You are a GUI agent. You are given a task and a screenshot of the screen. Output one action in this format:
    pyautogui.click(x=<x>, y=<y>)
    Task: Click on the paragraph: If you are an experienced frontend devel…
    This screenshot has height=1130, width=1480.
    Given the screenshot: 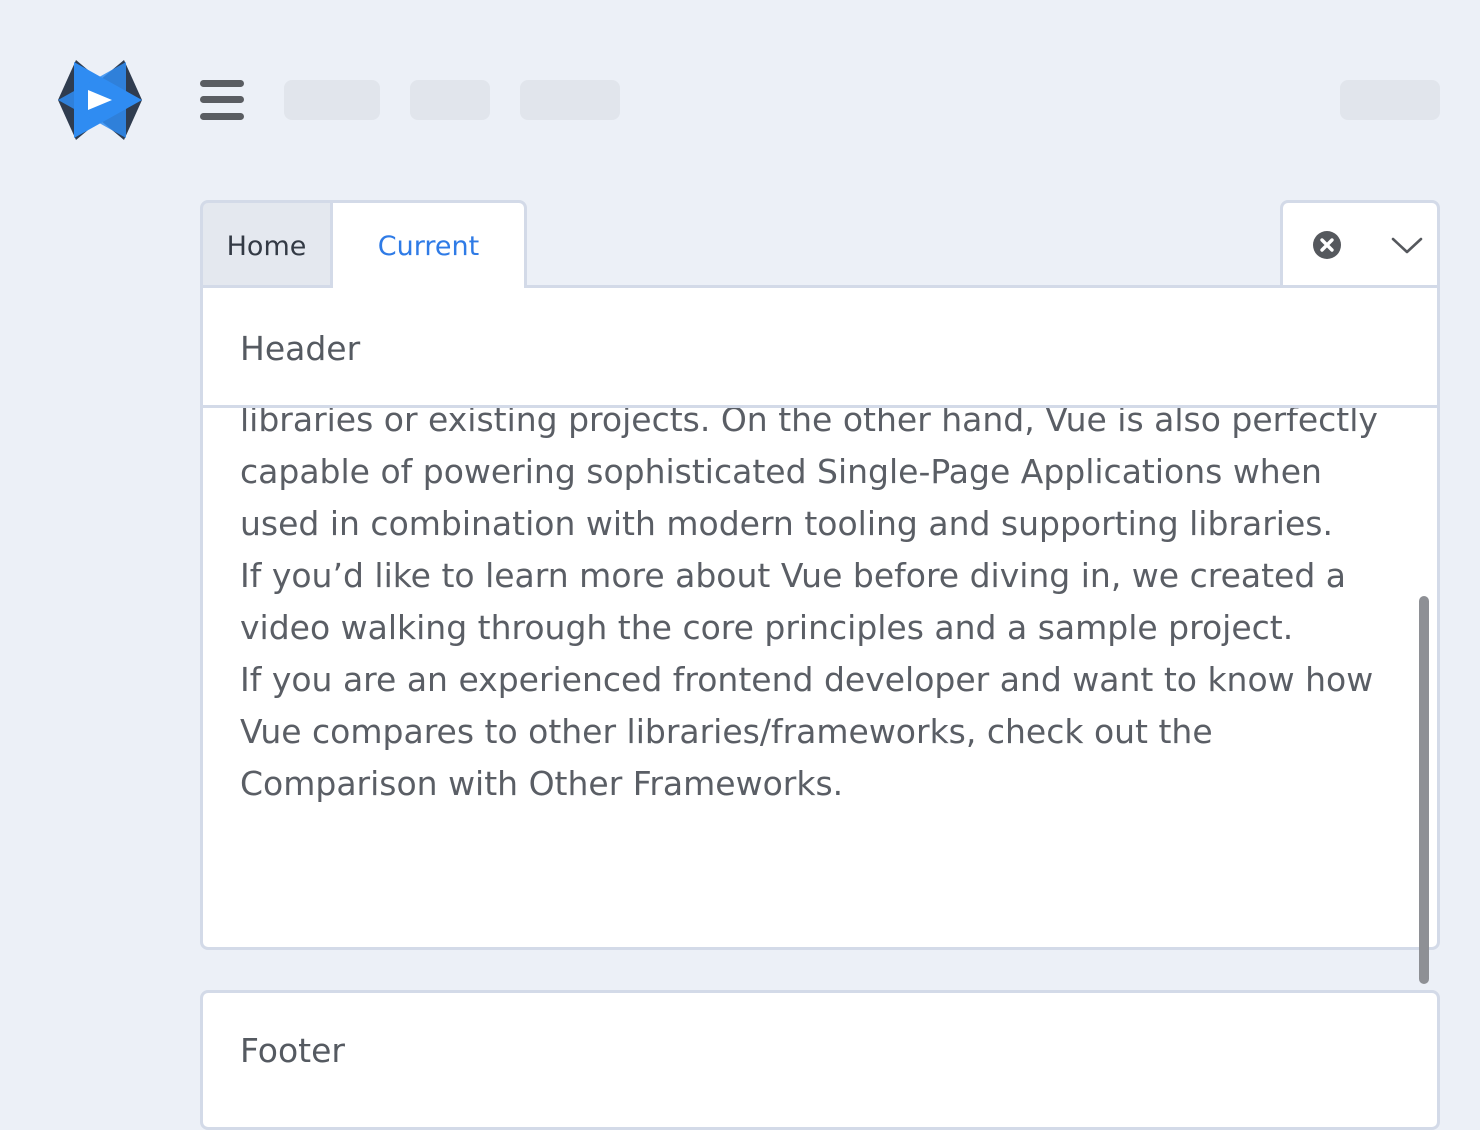 What is the action you would take?
    pyautogui.click(x=807, y=731)
    